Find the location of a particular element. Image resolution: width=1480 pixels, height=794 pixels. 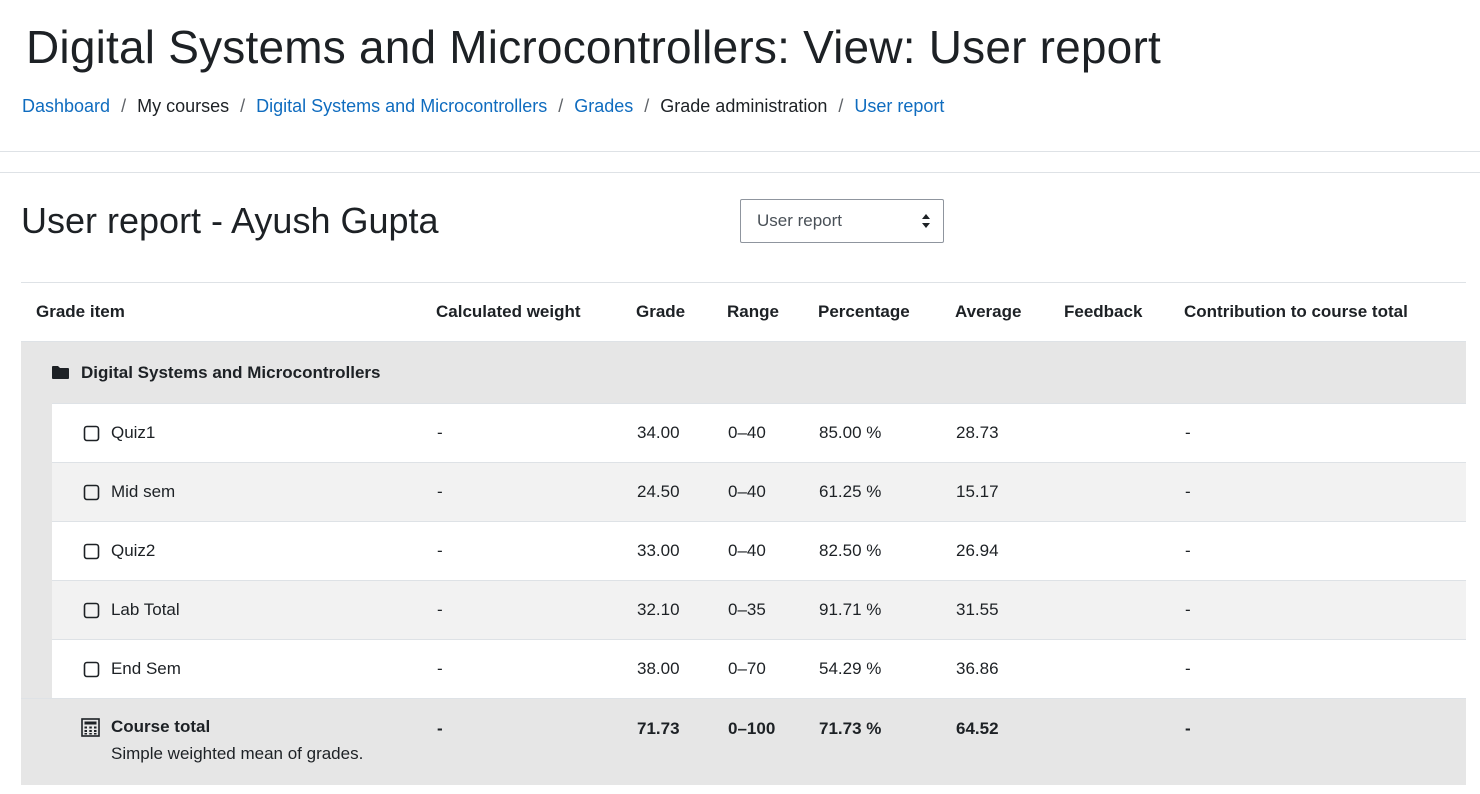

cell-percentage: 82.50 % is located at coordinates (886, 551).